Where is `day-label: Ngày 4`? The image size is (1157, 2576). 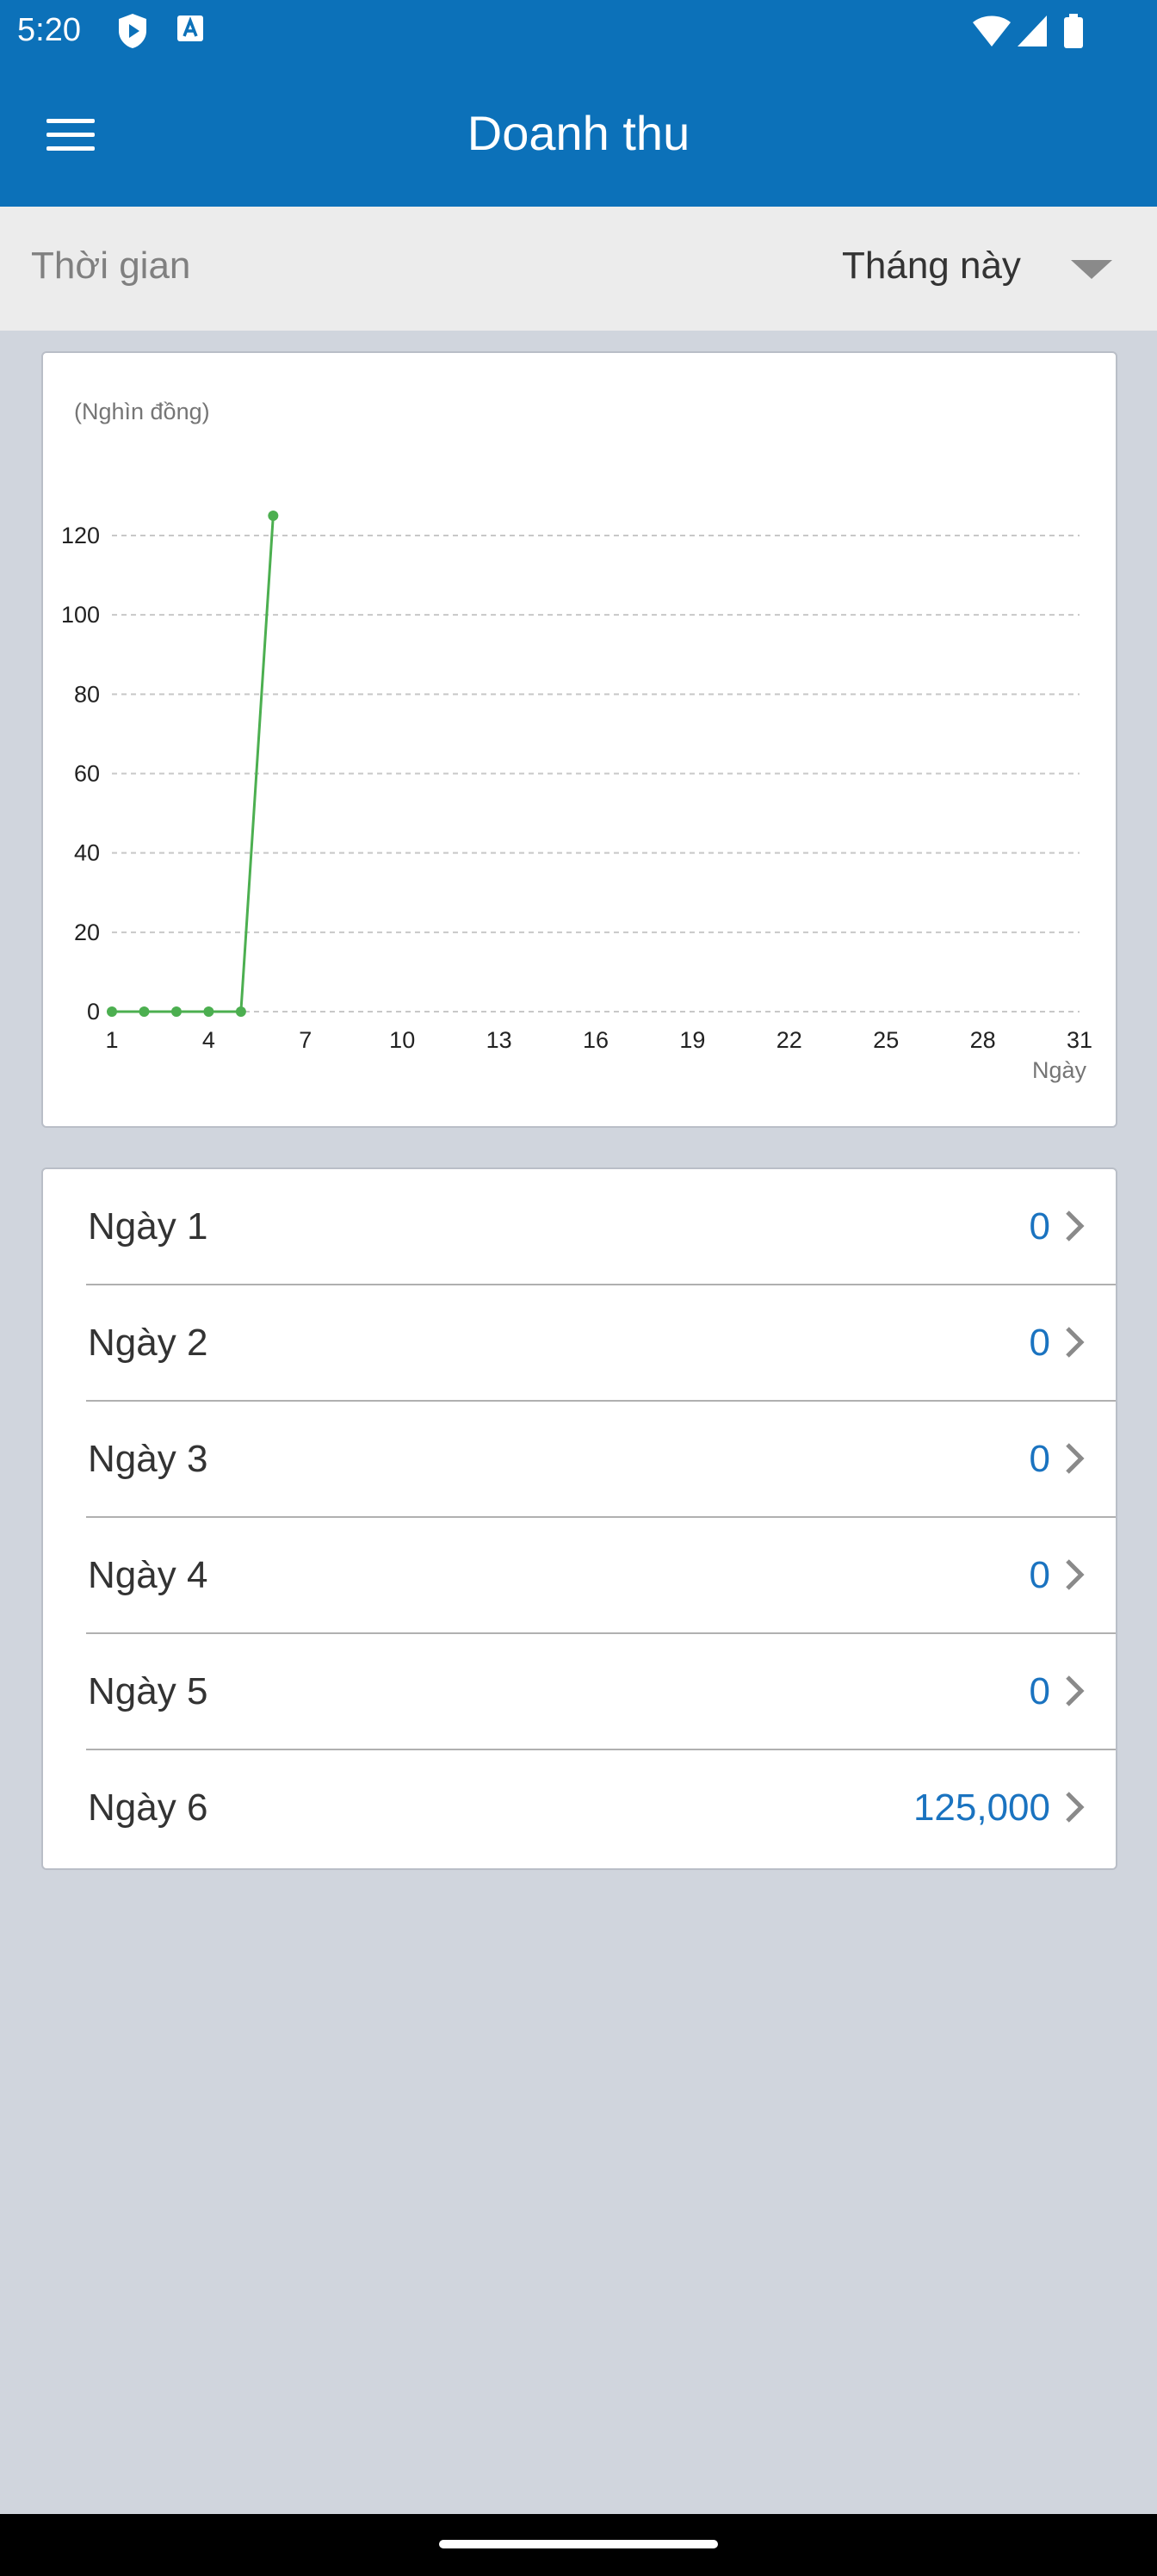 day-label: Ngày 4 is located at coordinates (148, 1575).